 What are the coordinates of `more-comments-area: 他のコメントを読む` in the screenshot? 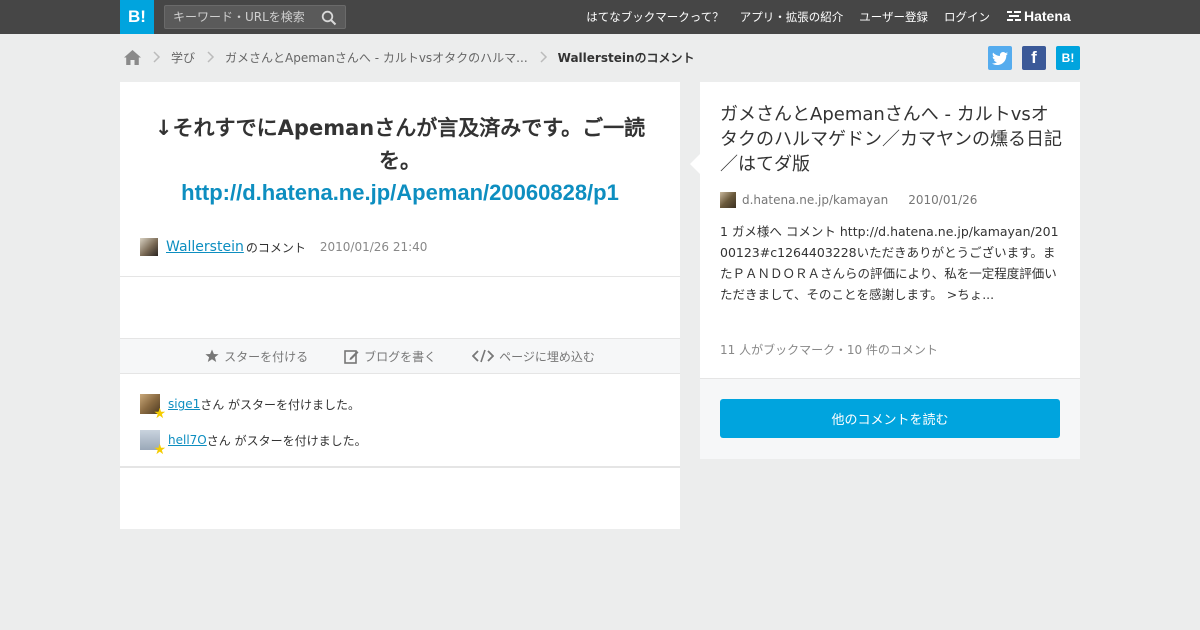 It's located at (890, 418).